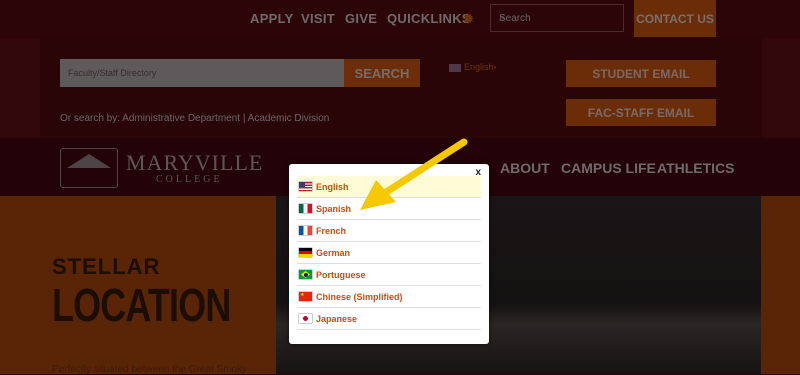  What do you see at coordinates (780, 285) in the screenshot?
I see `hero-right-panel` at bounding box center [780, 285].